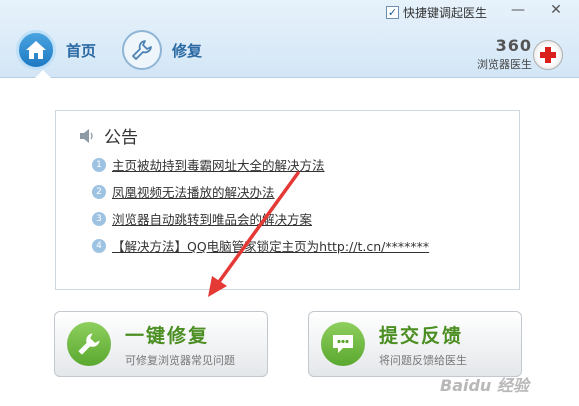 This screenshot has width=579, height=406. I want to click on list-item: 1 主页被劫持到毒霸网址大全的解决方法, so click(260, 164).